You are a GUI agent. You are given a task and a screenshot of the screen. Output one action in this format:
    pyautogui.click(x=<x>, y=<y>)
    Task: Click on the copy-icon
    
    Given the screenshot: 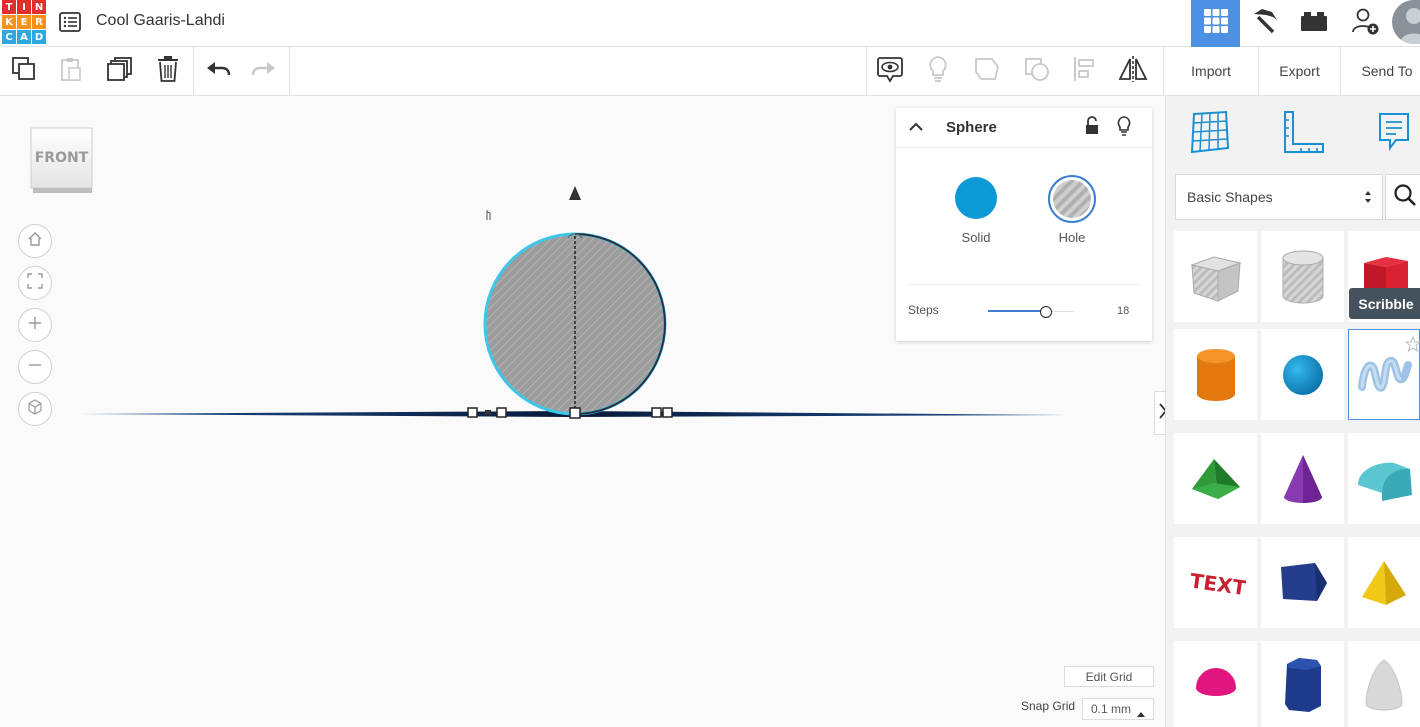 What is the action you would take?
    pyautogui.click(x=24, y=71)
    